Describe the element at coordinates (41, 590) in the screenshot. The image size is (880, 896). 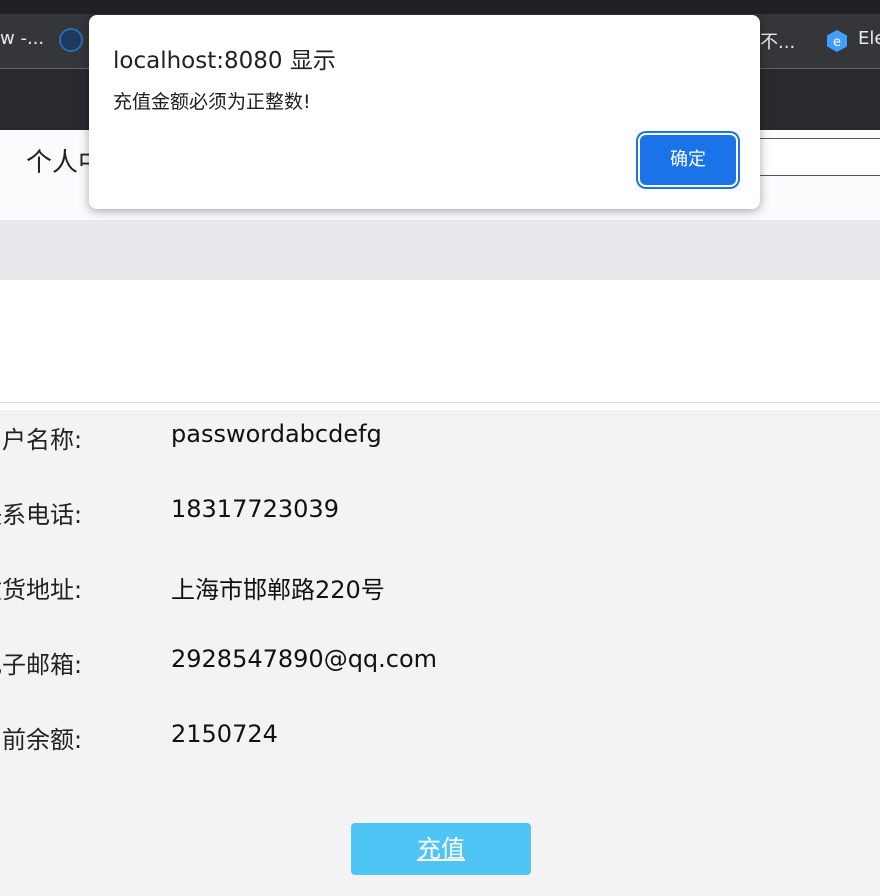
I see `address-label: 收货地址:` at that location.